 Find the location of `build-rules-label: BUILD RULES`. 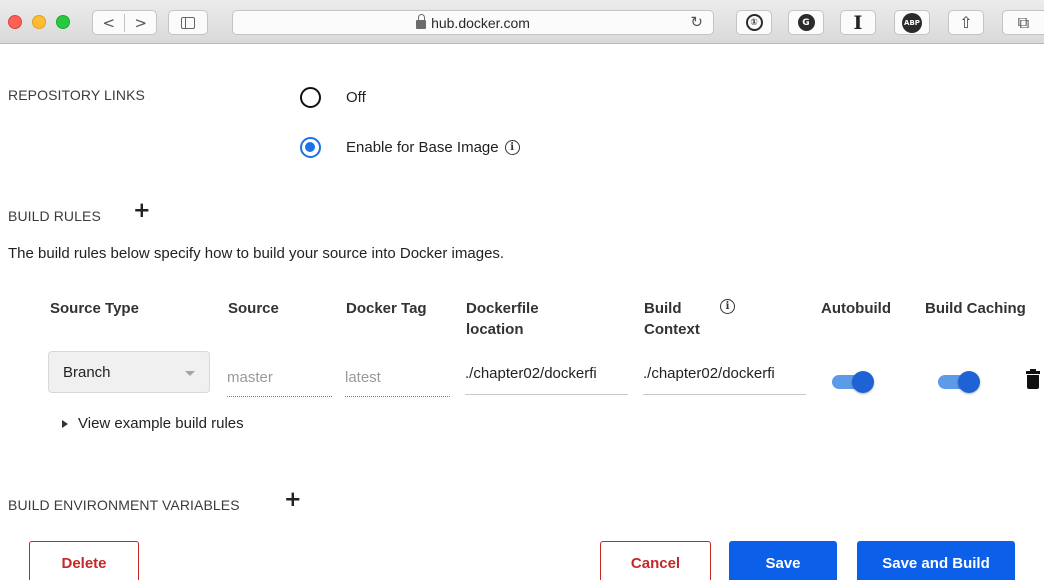

build-rules-label: BUILD RULES is located at coordinates (54, 216).